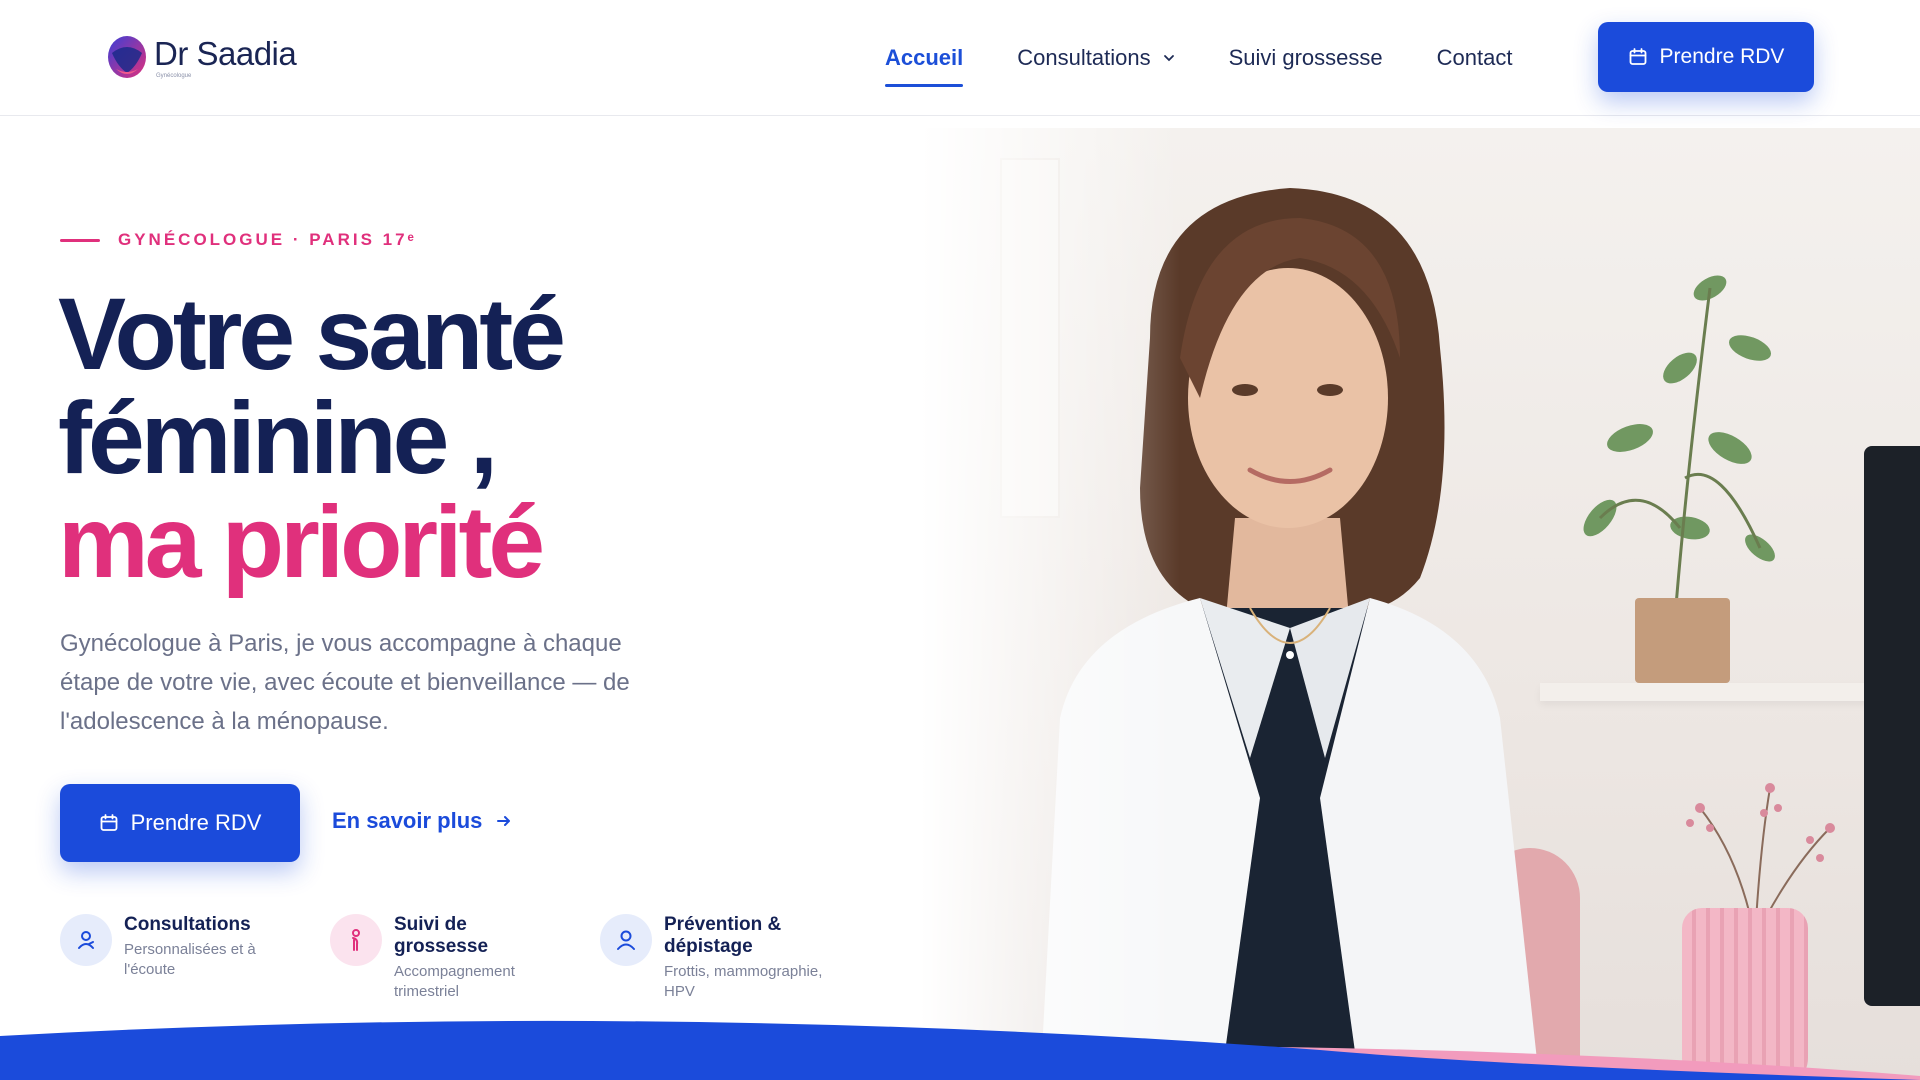  What do you see at coordinates (723, 935) in the screenshot?
I see `feature-title: Prévention & dépistage` at bounding box center [723, 935].